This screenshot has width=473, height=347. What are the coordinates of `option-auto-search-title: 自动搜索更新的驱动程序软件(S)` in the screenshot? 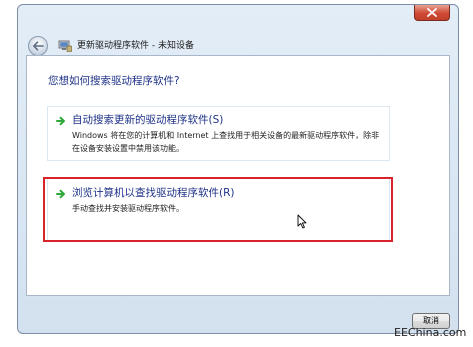 It's located at (147, 120).